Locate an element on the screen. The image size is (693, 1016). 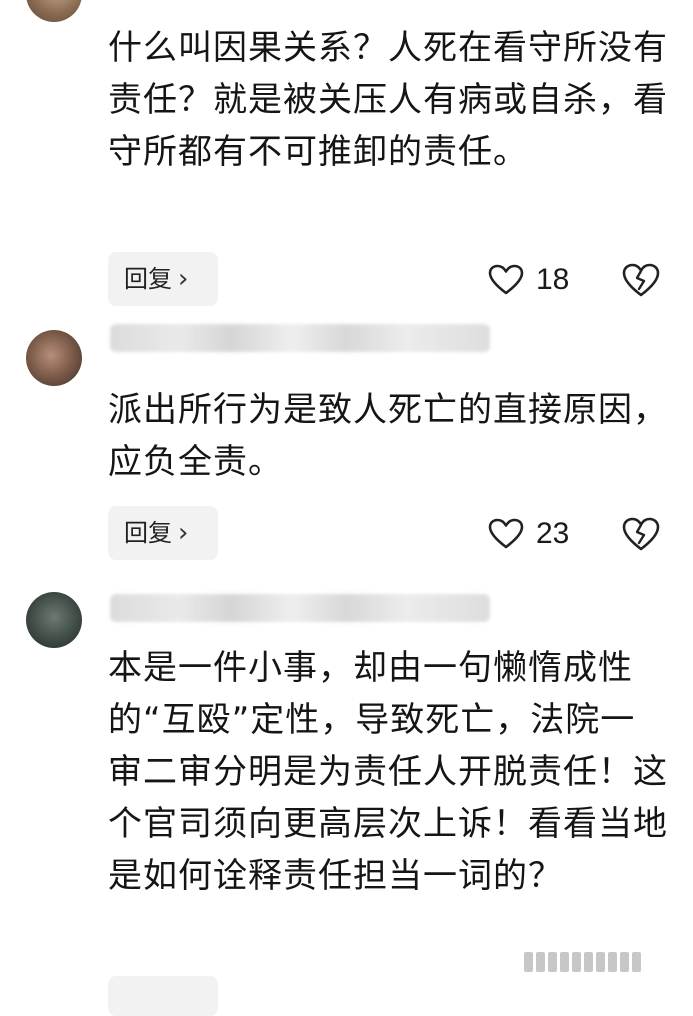
reply-button is located at coordinates (163, 996).